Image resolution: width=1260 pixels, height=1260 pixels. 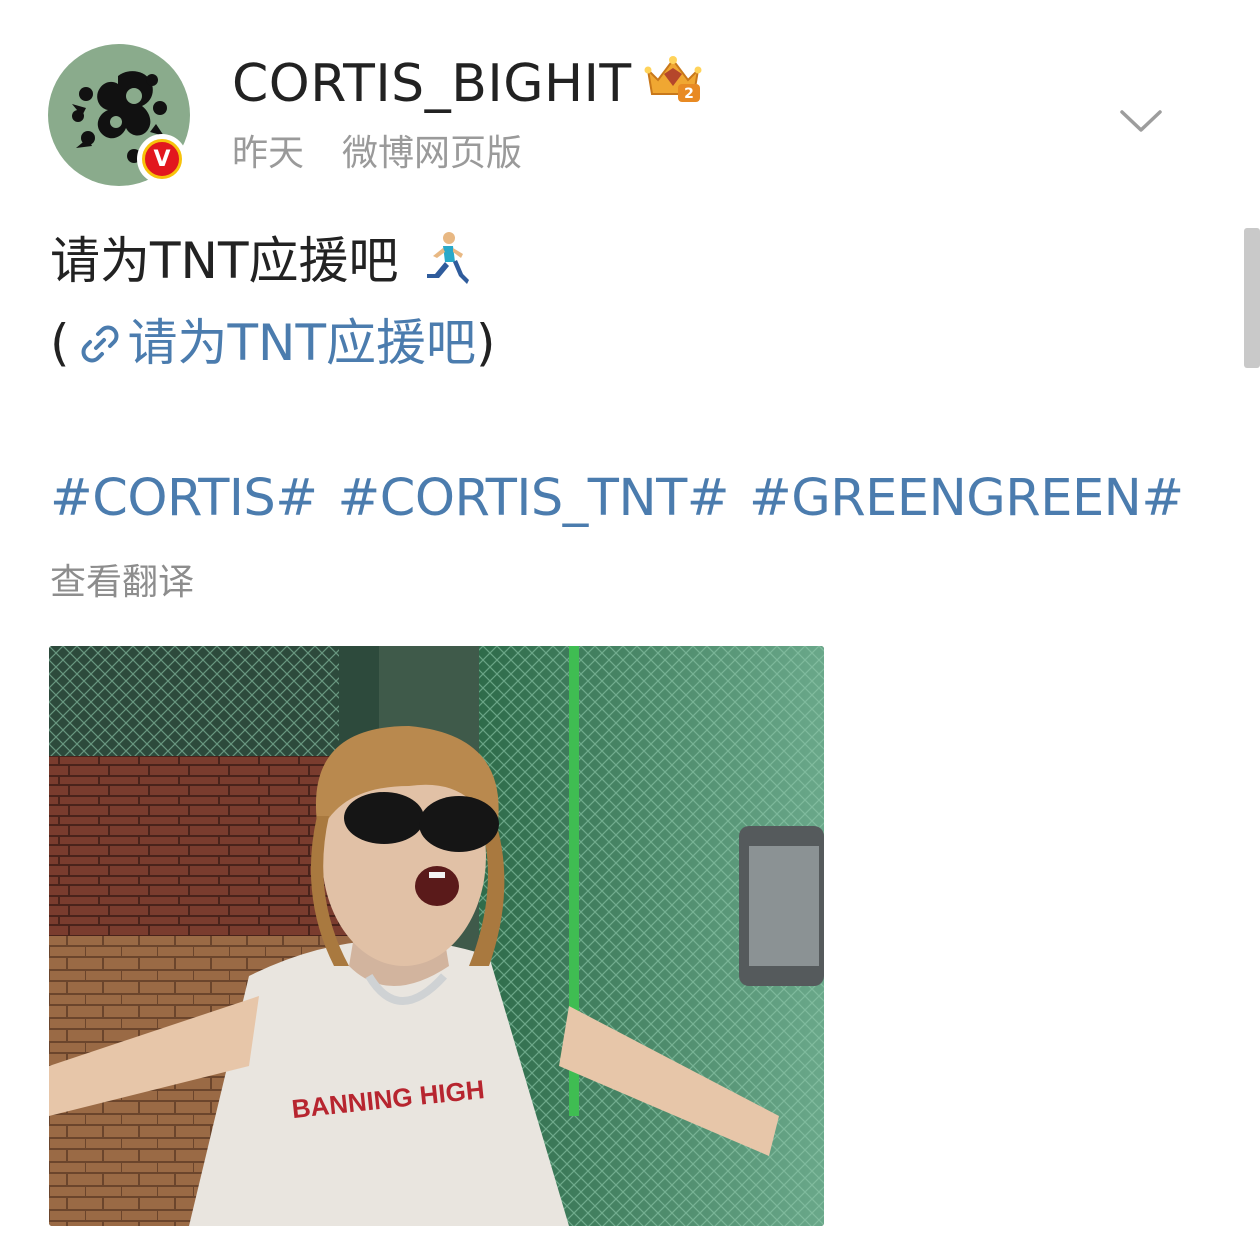 I want to click on runner-emoji-icon, so click(x=447, y=258).